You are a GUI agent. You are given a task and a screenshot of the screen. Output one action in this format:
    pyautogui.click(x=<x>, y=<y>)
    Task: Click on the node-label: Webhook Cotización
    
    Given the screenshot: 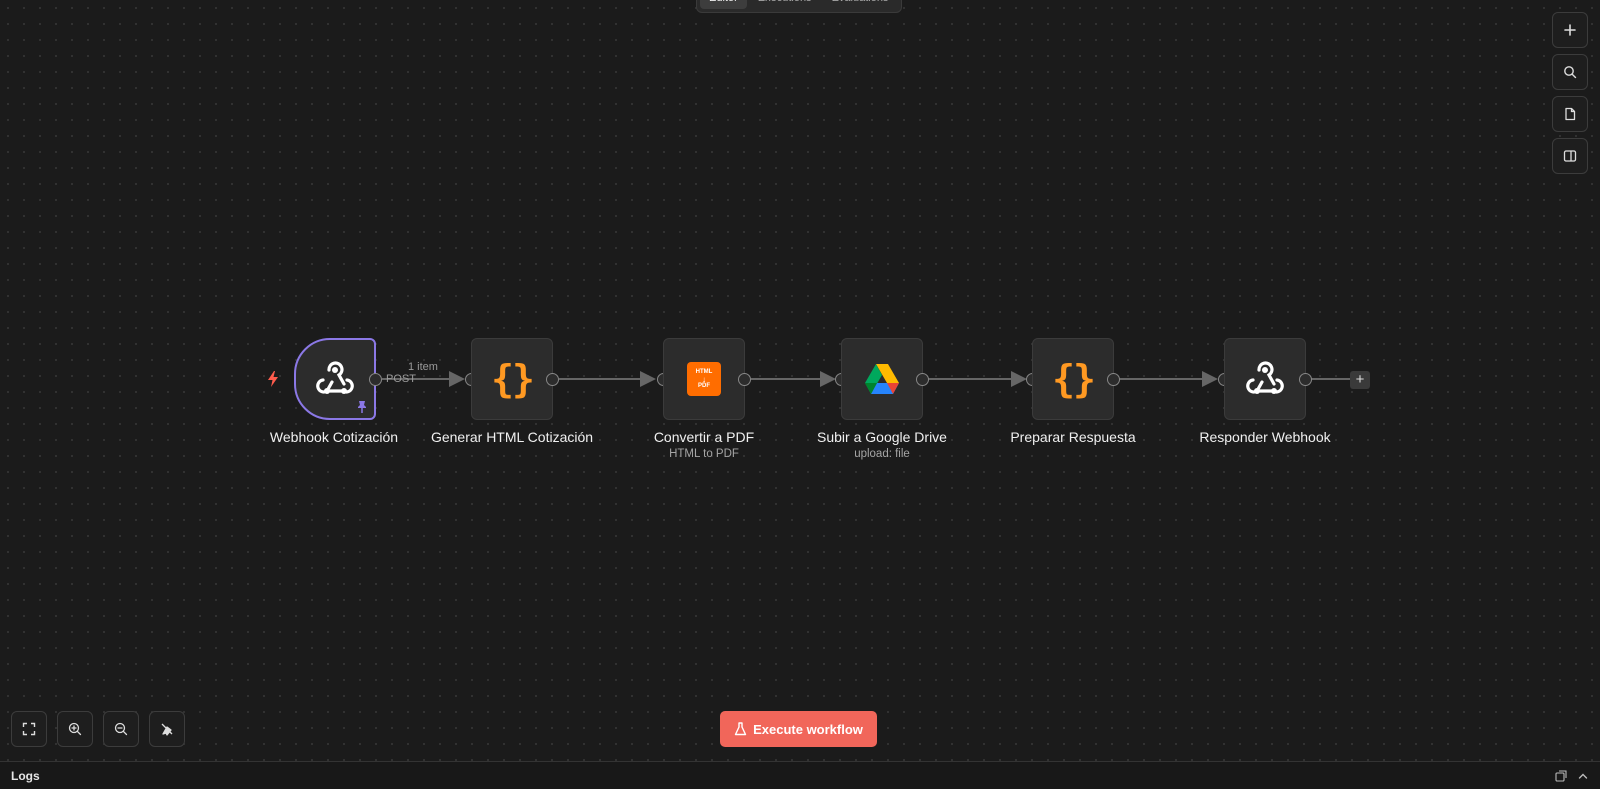 What is the action you would take?
    pyautogui.click(x=334, y=437)
    